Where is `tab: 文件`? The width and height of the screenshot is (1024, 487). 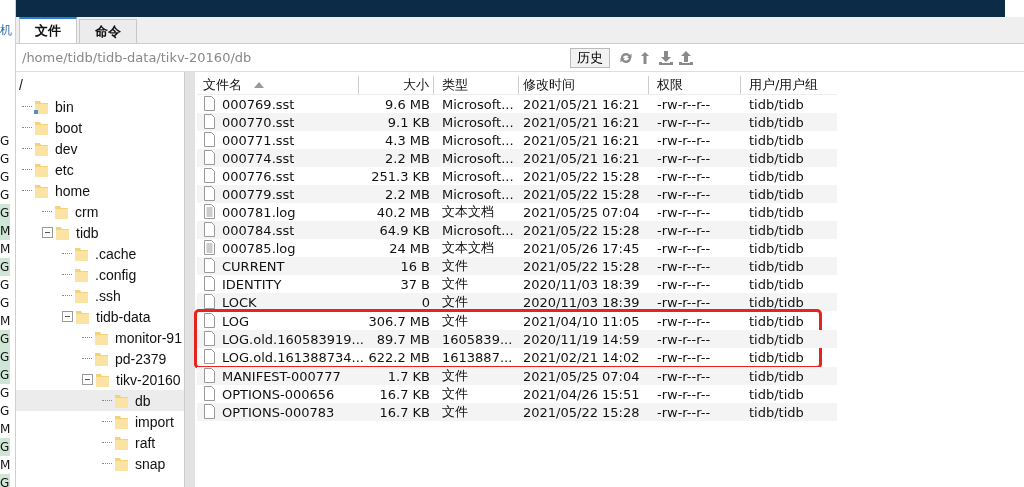
tab: 文件 is located at coordinates (48, 30).